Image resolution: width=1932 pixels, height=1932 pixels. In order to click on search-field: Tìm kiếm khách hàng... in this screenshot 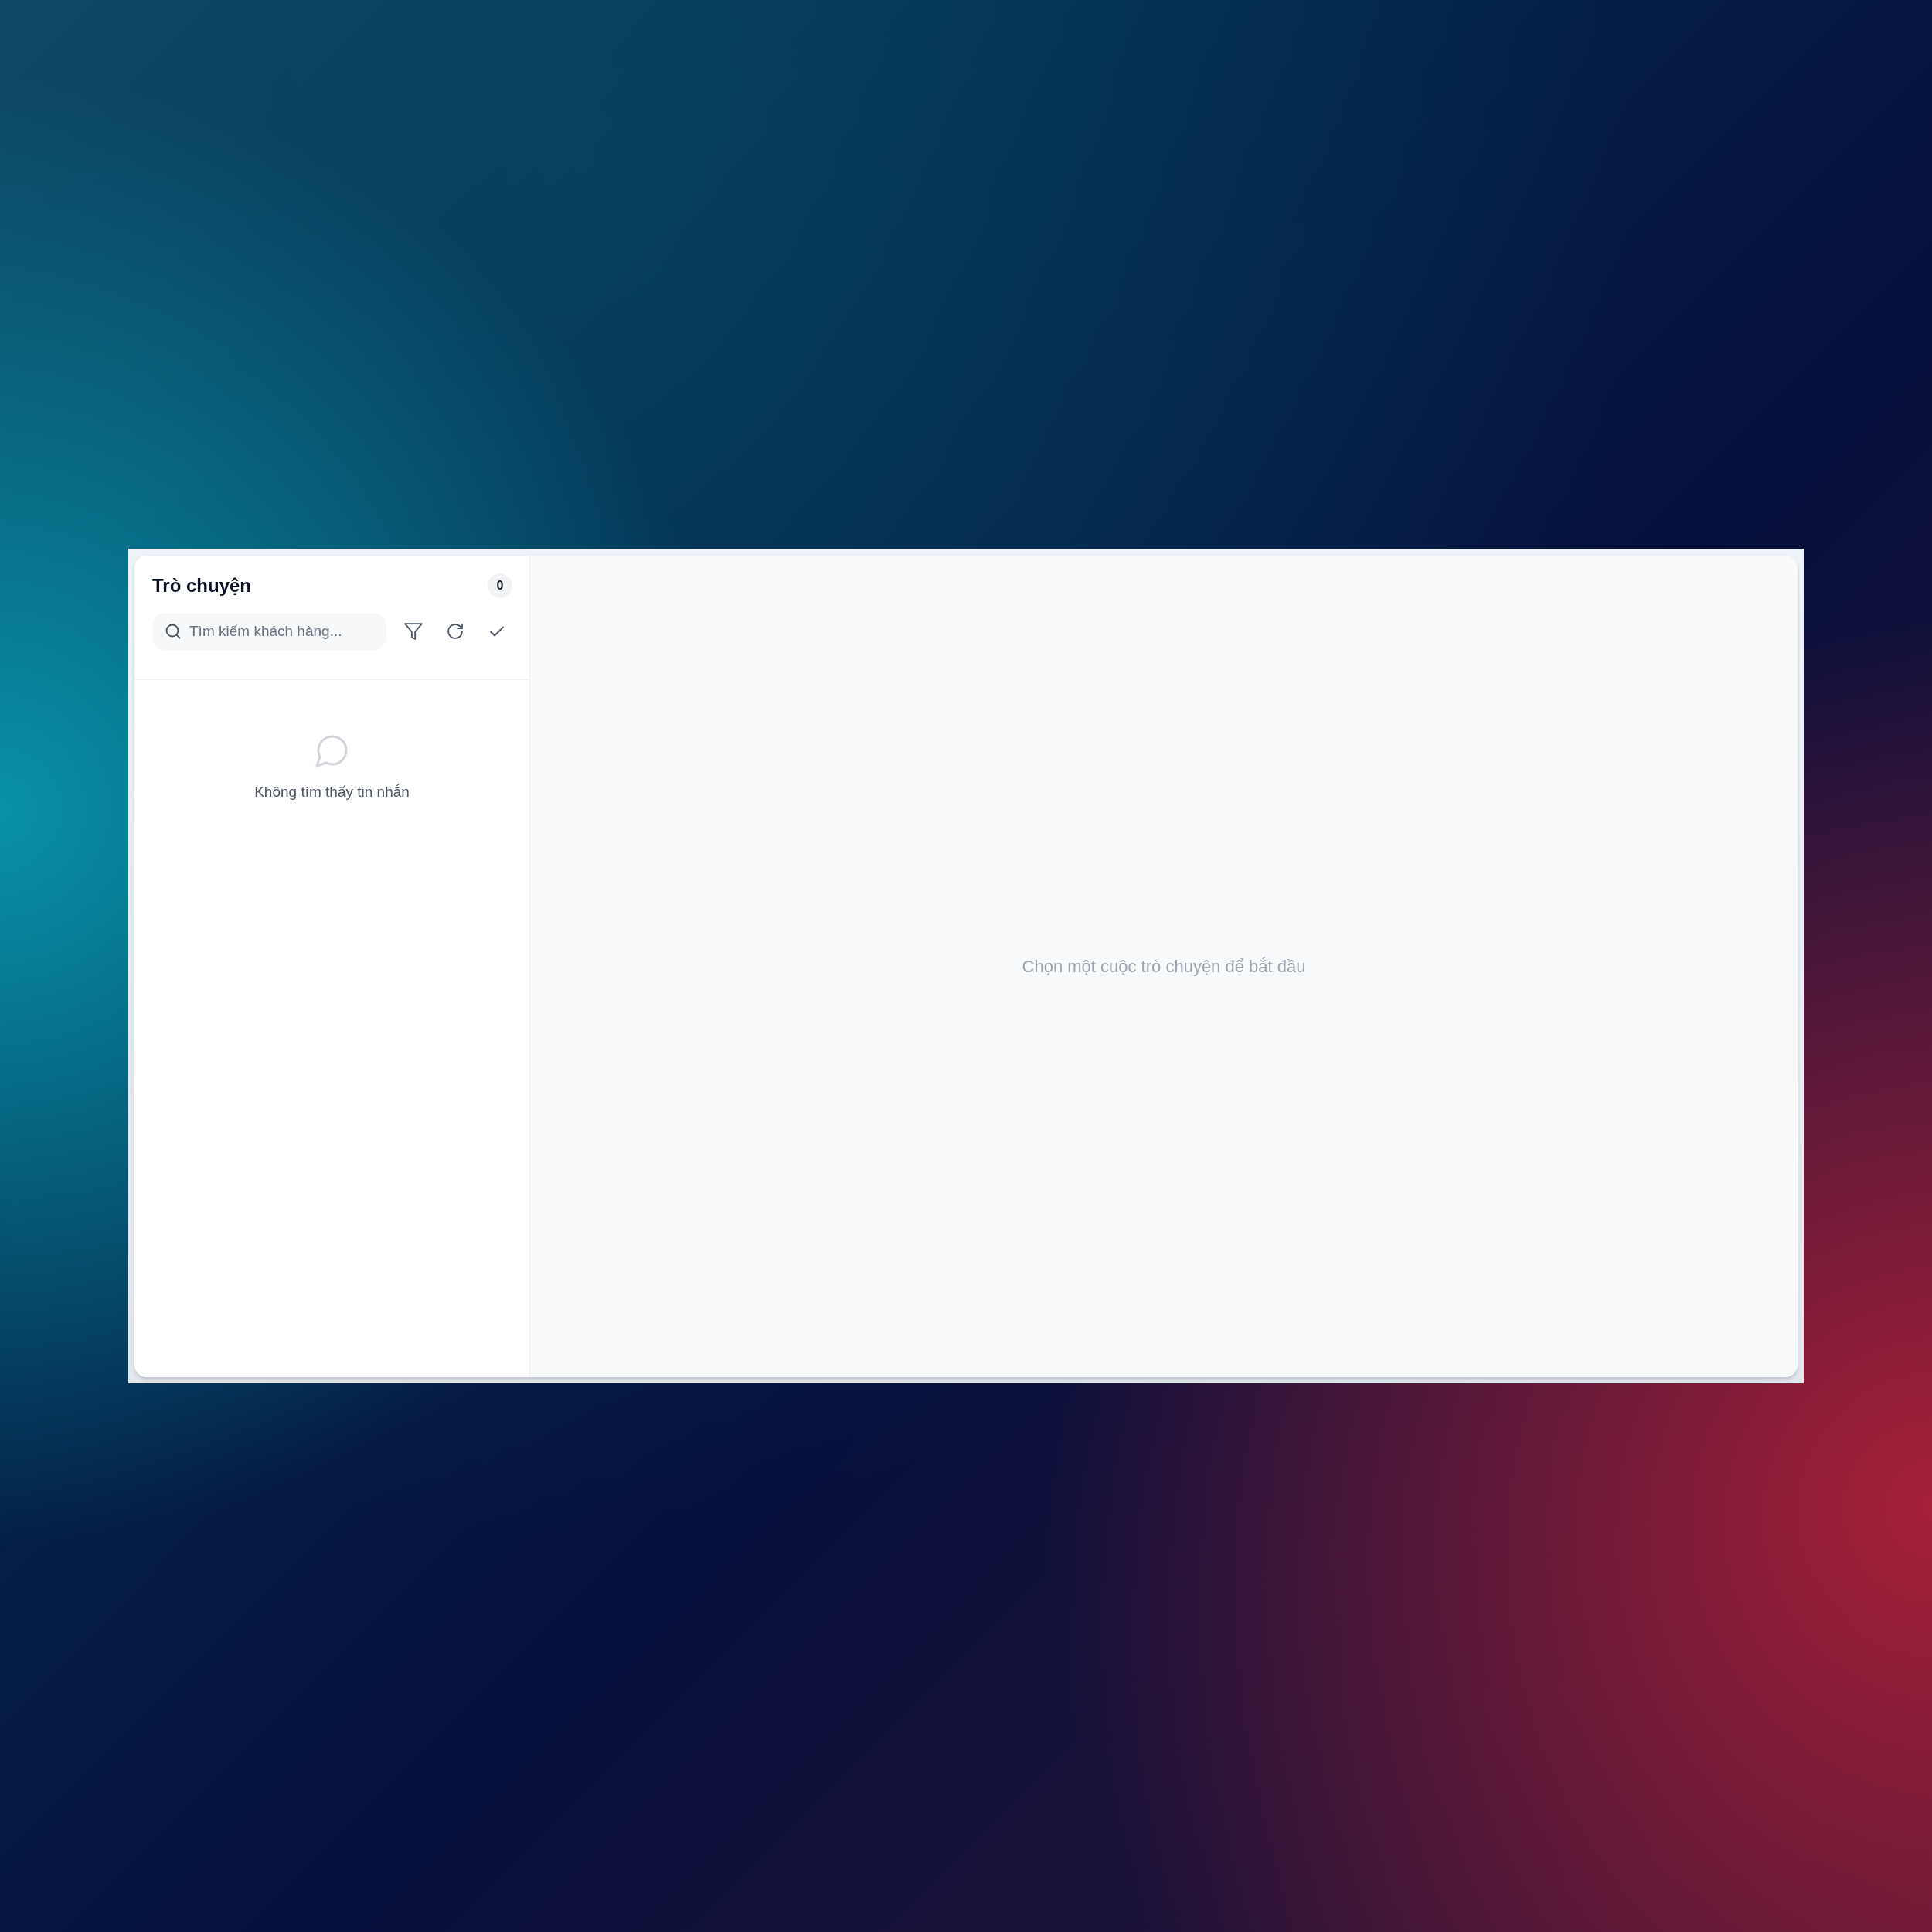, I will do `click(269, 631)`.